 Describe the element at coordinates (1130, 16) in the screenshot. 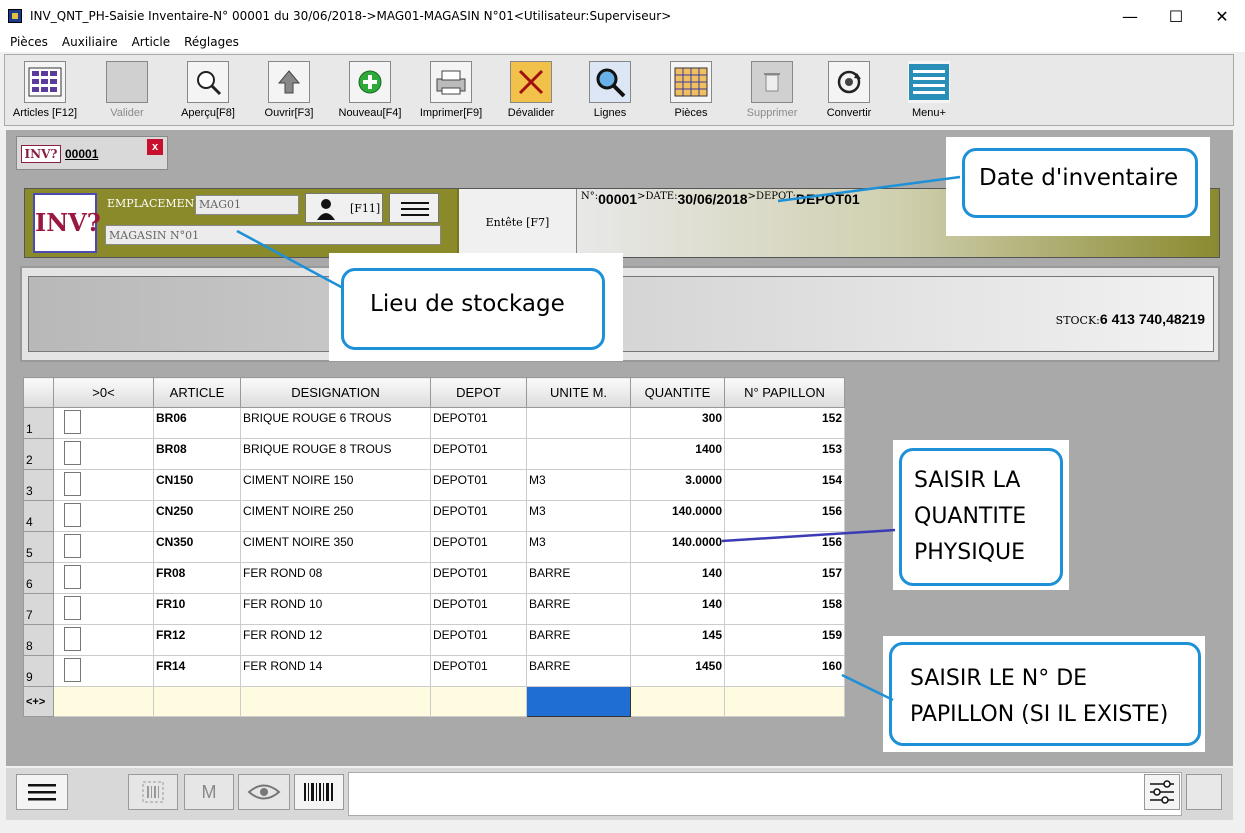

I see `minimize-button: —` at that location.